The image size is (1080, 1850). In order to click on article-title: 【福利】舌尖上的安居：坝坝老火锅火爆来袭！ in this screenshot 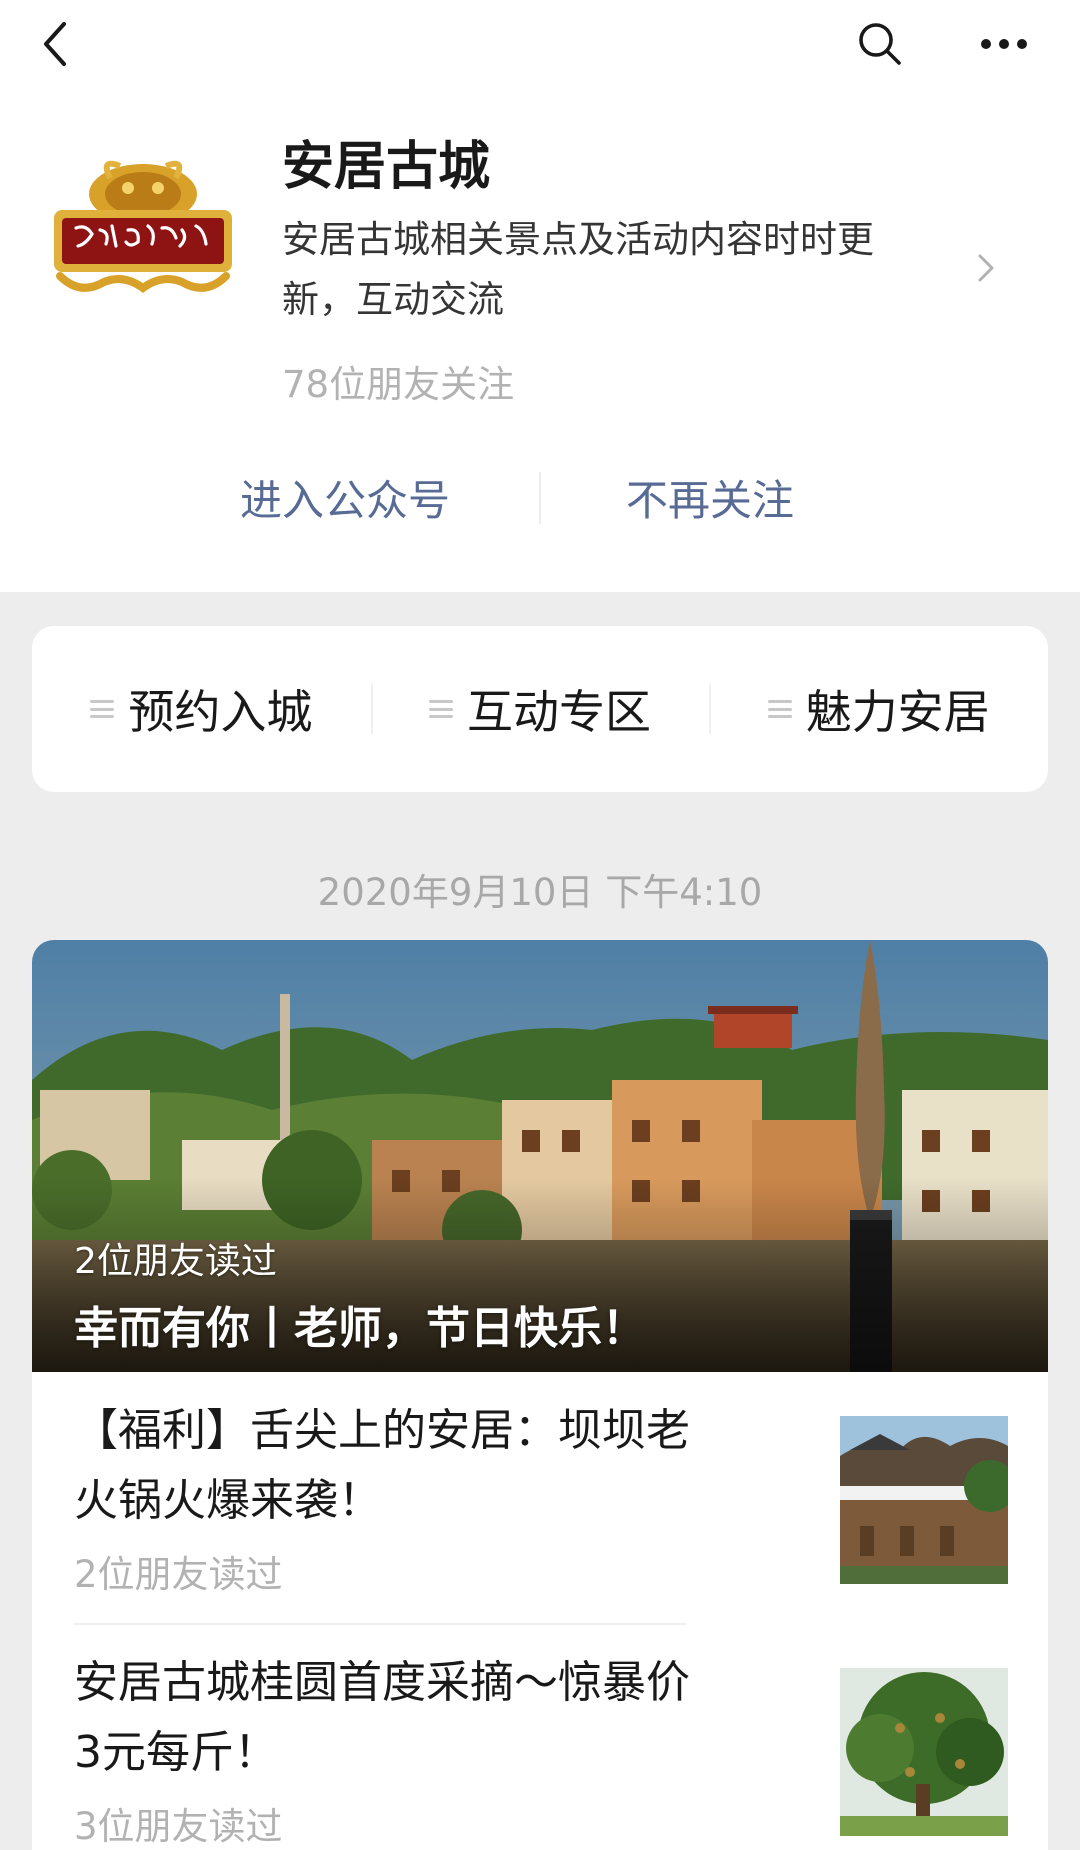, I will do `click(382, 1465)`.